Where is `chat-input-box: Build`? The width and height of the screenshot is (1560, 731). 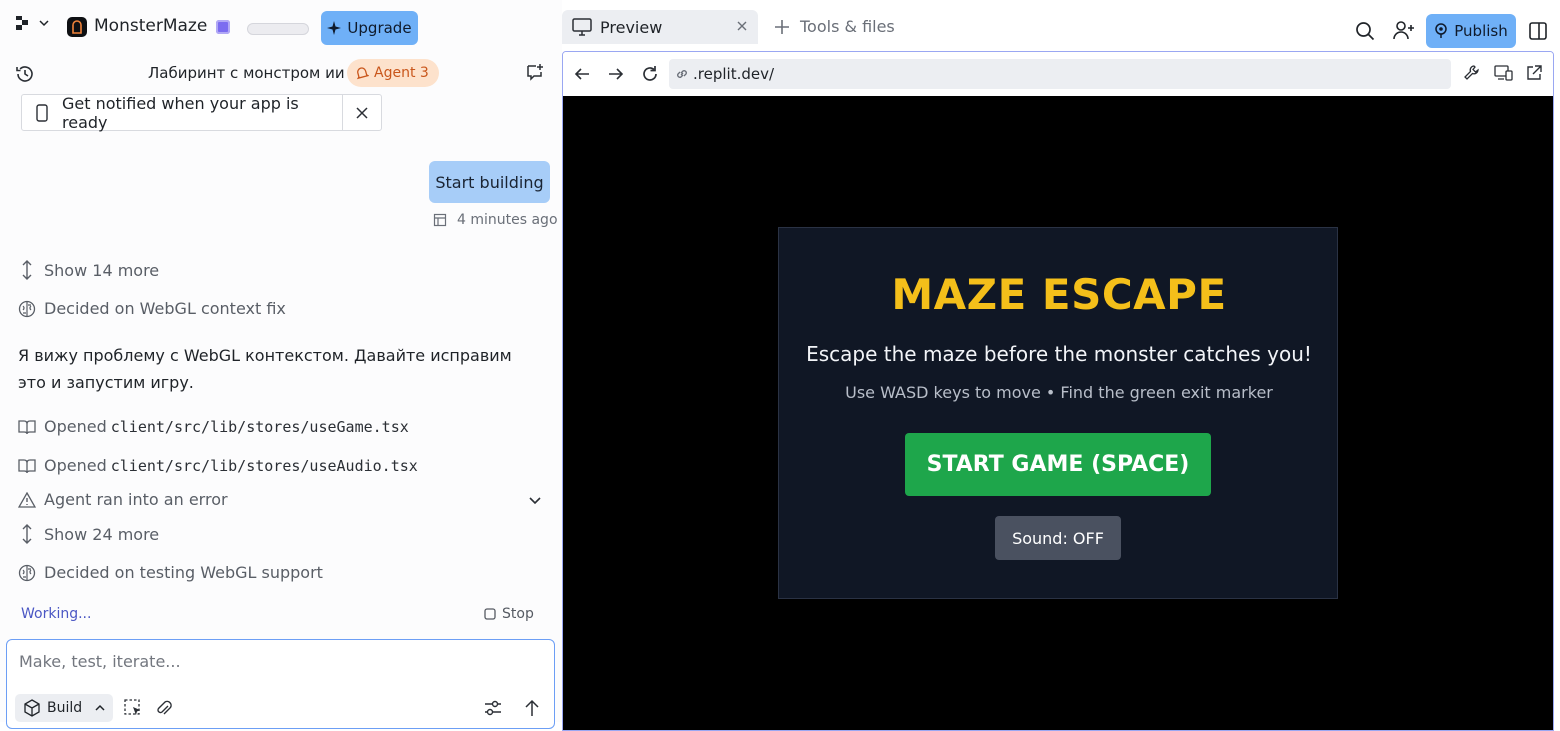 chat-input-box: Build is located at coordinates (280, 684).